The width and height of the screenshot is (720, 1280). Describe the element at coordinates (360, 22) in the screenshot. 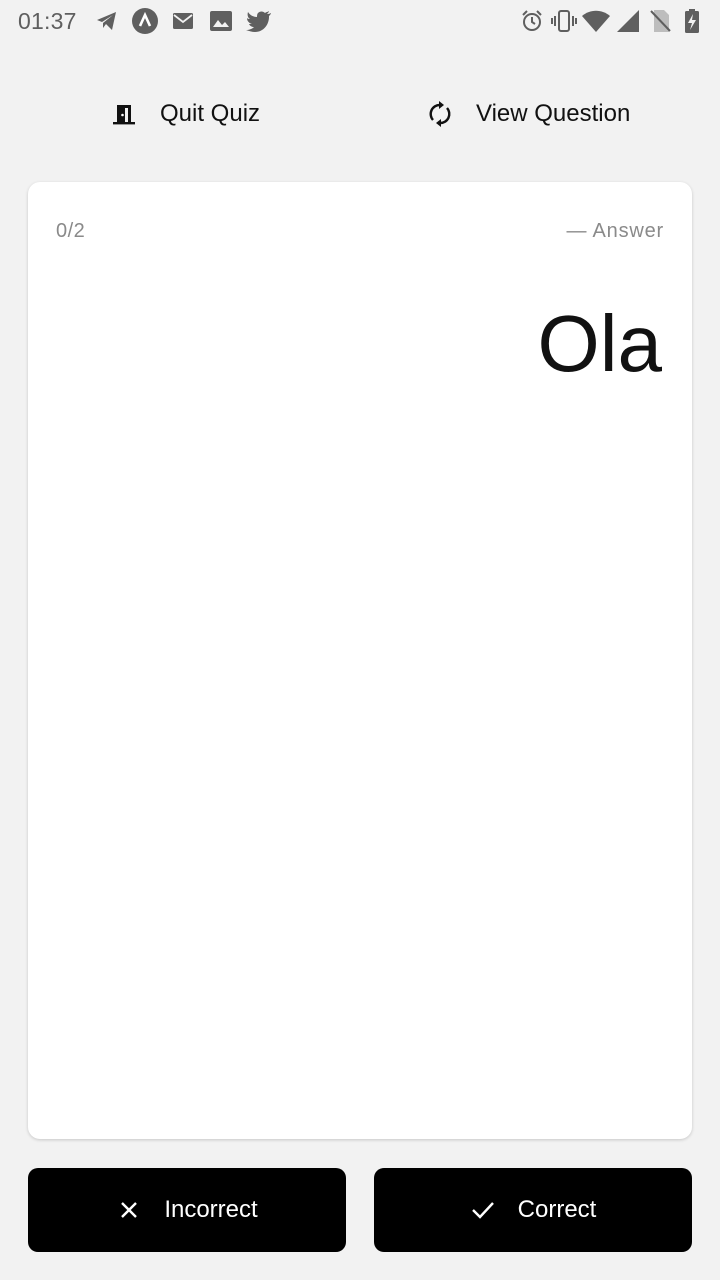

I see `status-bar: 01:37` at that location.